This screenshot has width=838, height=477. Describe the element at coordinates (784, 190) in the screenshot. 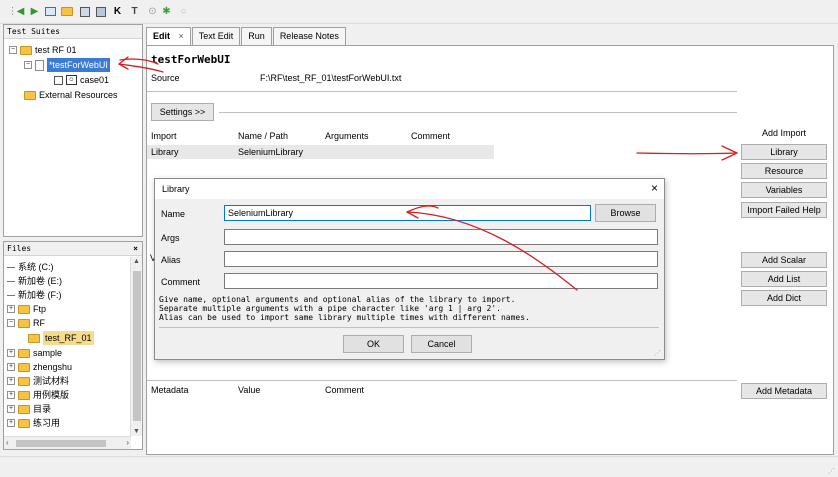

I see `variables-button: Variables` at that location.